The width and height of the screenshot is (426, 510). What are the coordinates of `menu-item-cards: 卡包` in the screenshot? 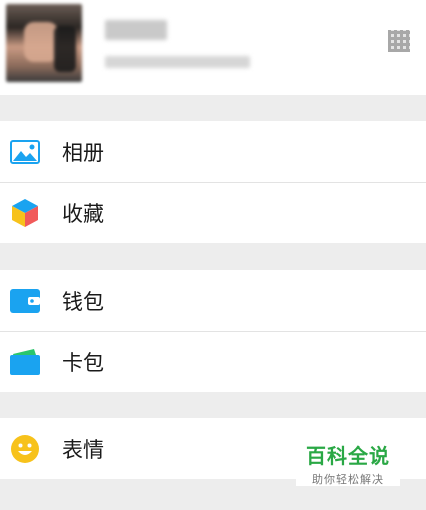 It's located at (213, 361).